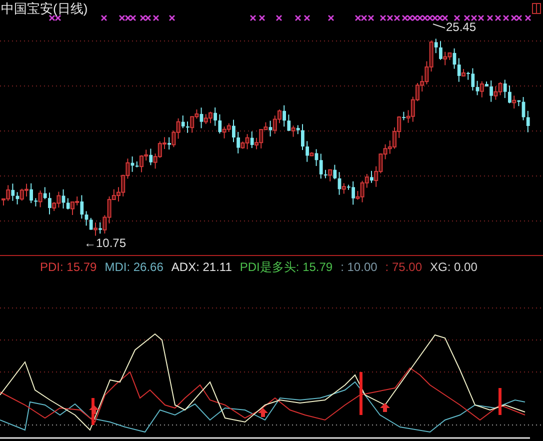 Image resolution: width=543 pixels, height=441 pixels. What do you see at coordinates (105, 243) in the screenshot?
I see `low-price-label: ←10.75` at bounding box center [105, 243].